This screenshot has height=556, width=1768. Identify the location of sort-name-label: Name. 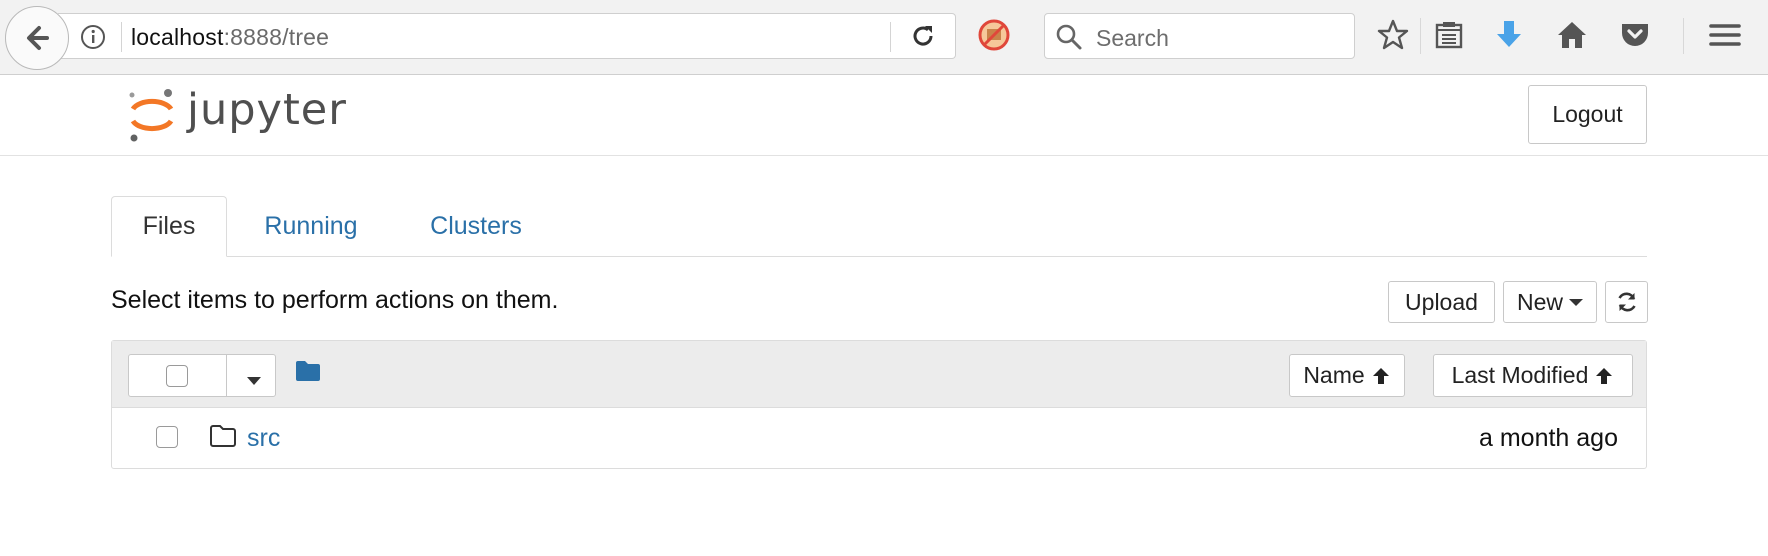
(1334, 375).